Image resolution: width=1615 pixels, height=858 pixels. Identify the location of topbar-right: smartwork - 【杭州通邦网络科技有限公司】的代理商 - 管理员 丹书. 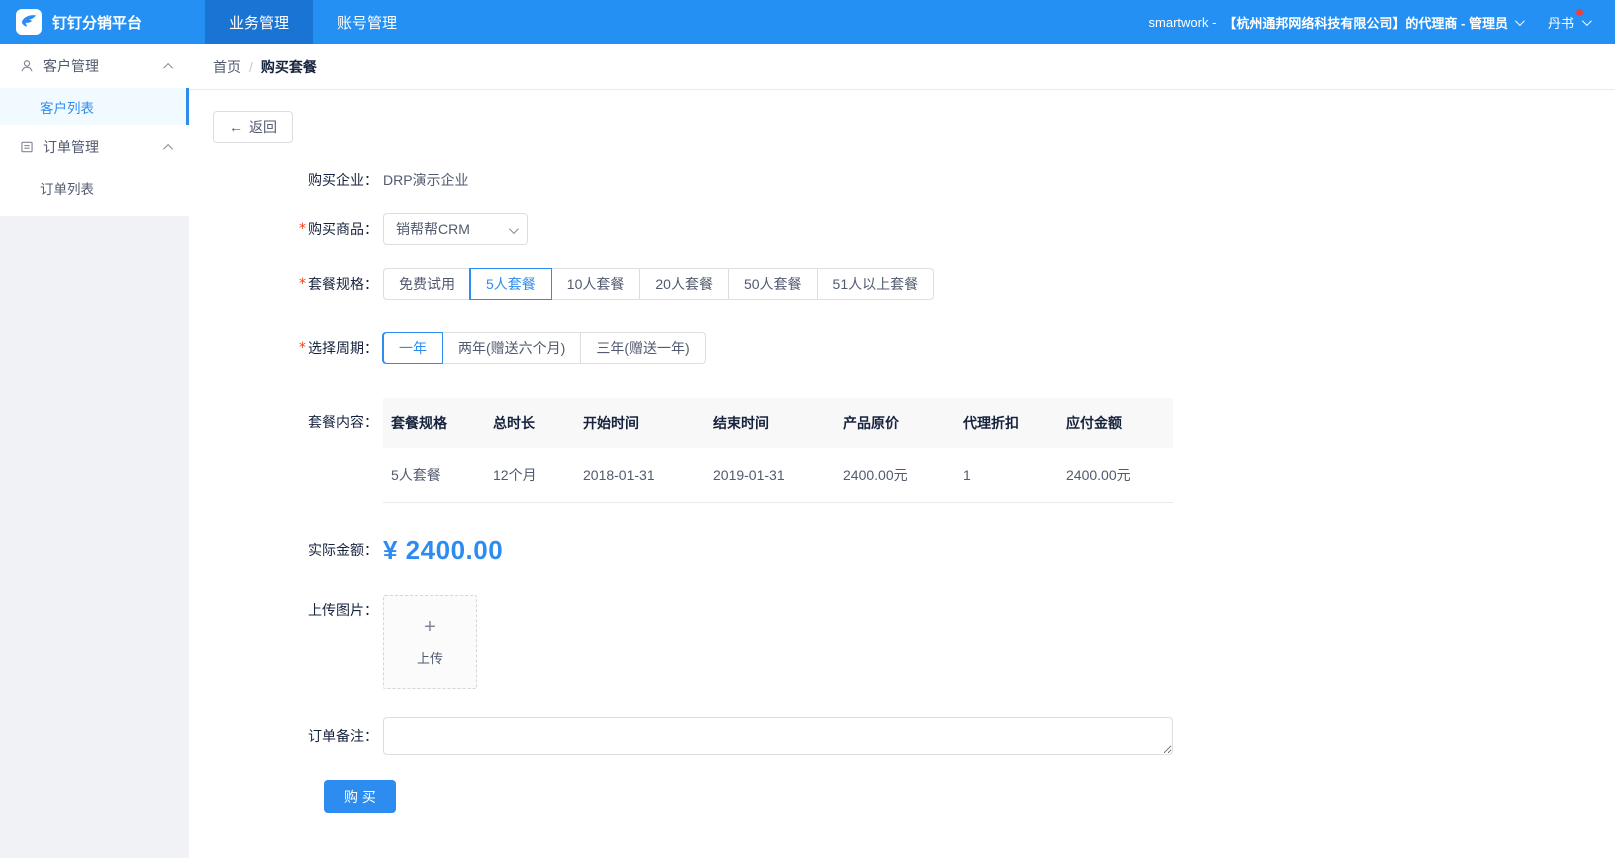
(1382, 22).